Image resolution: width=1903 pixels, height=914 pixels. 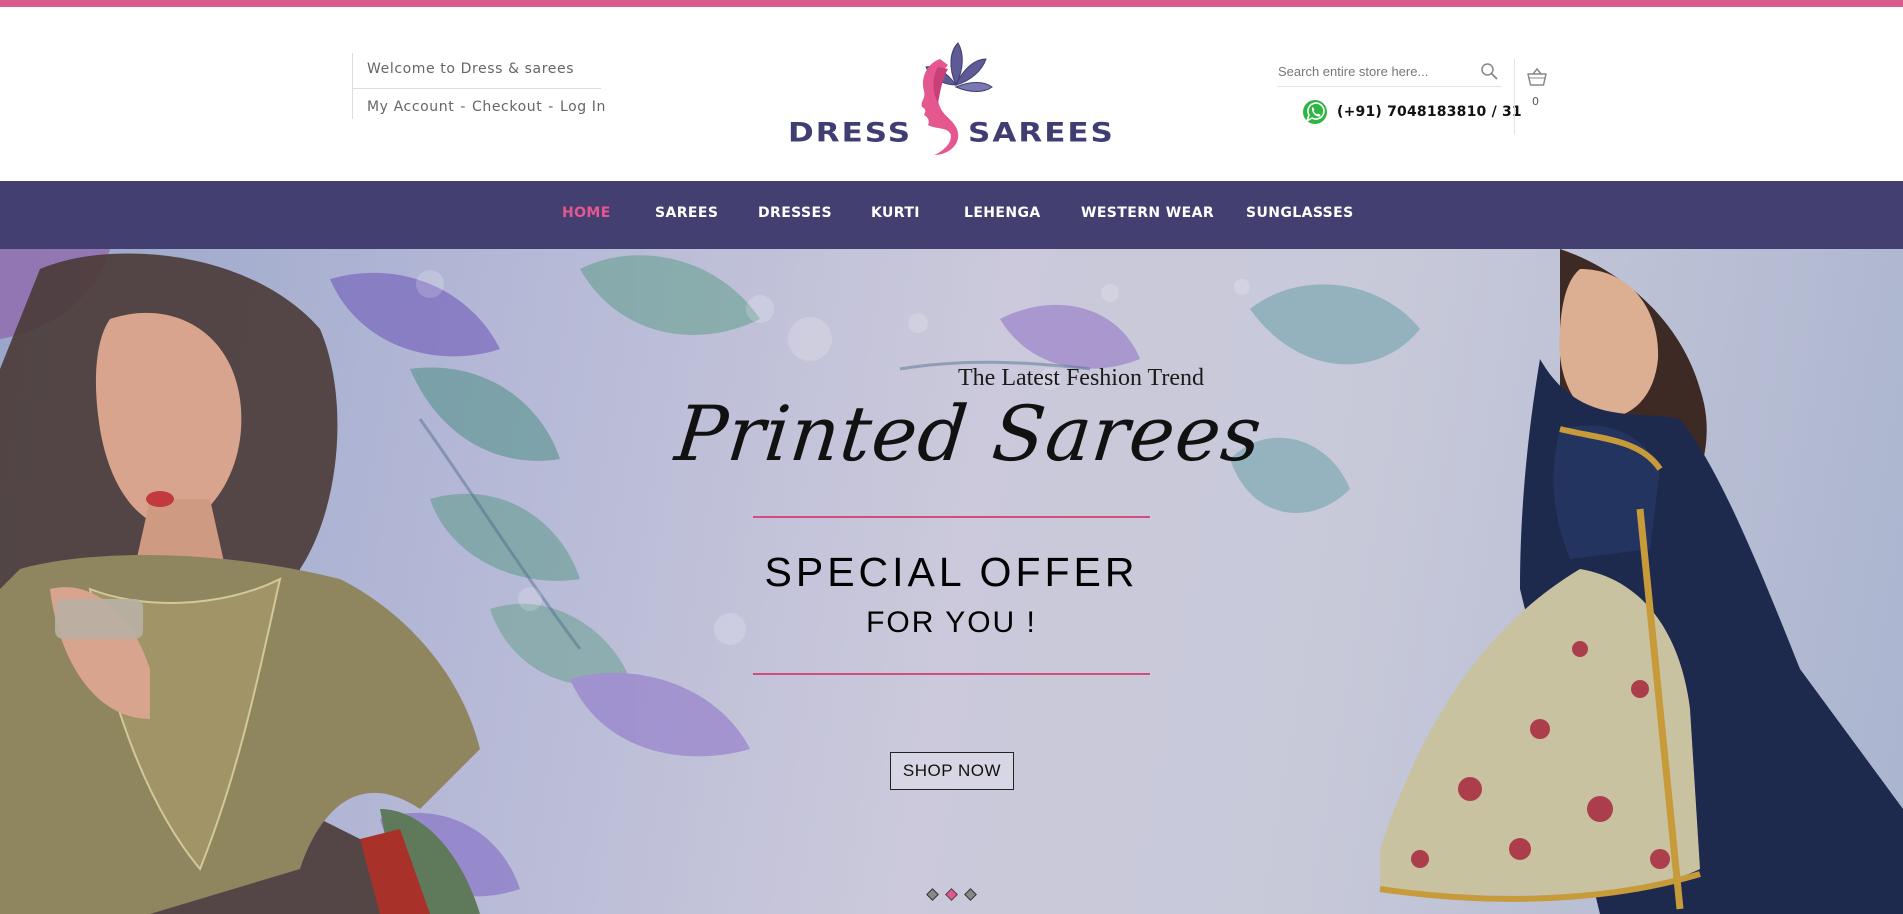 I want to click on hero-divider-top, so click(x=951, y=517).